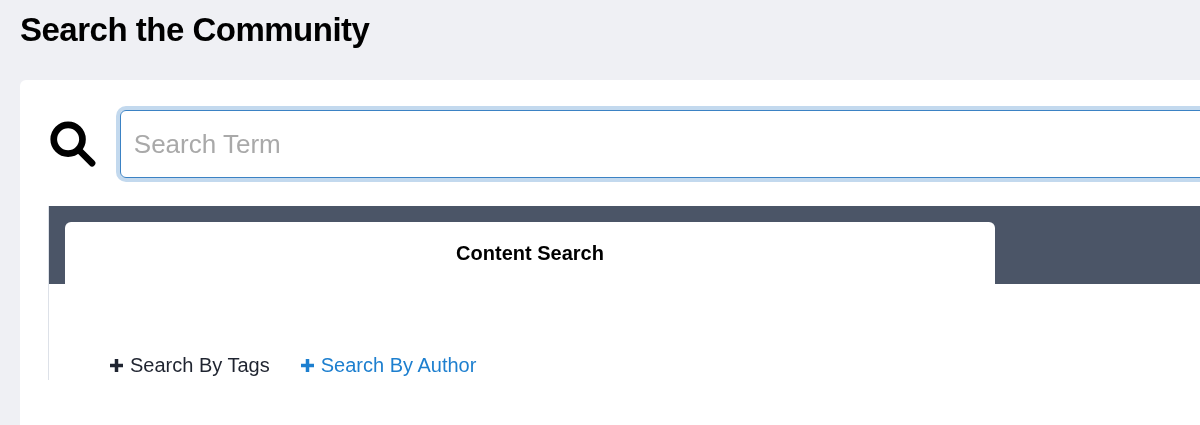 This screenshot has width=1200, height=425. Describe the element at coordinates (388, 365) in the screenshot. I see `filter-link: Search By Author` at that location.